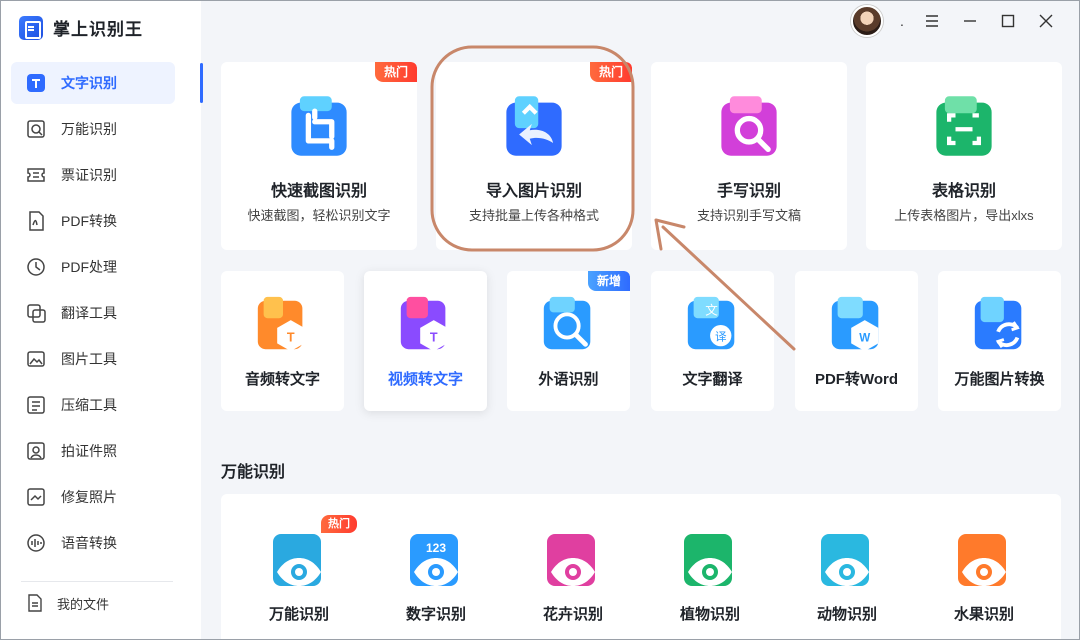 The width and height of the screenshot is (1080, 640). What do you see at coordinates (93, 83) in the screenshot?
I see `sidebar-item-0: 文字识别` at bounding box center [93, 83].